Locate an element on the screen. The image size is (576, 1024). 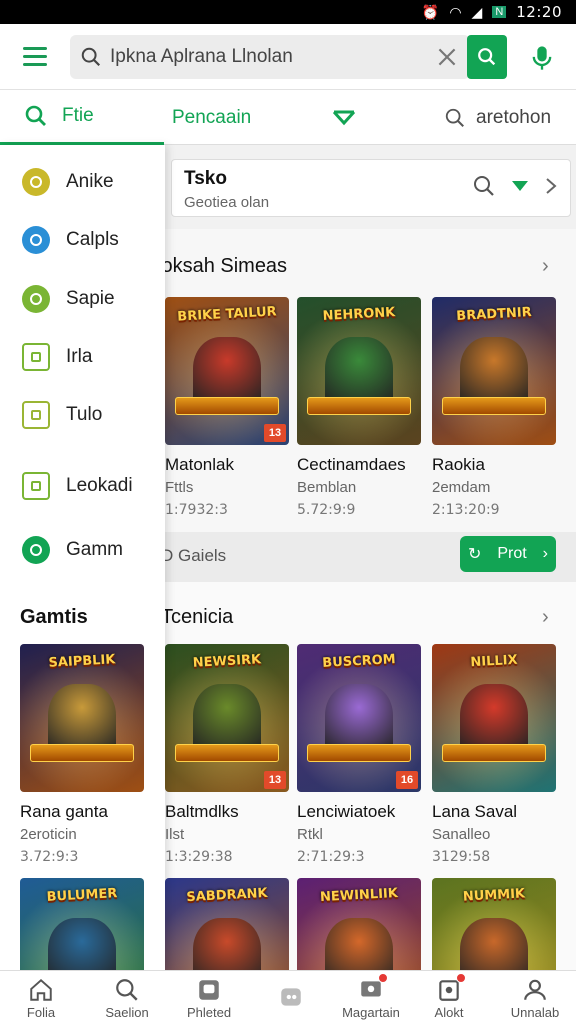
game-title: Raokia is located at coordinates (458, 464).